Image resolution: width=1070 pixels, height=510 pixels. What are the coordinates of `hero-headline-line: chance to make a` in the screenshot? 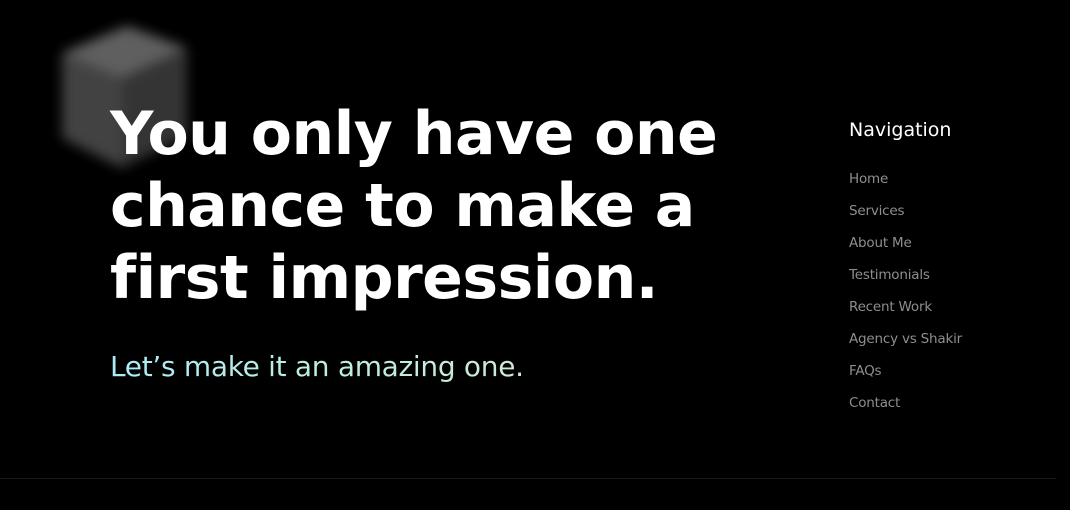 It's located at (402, 206).